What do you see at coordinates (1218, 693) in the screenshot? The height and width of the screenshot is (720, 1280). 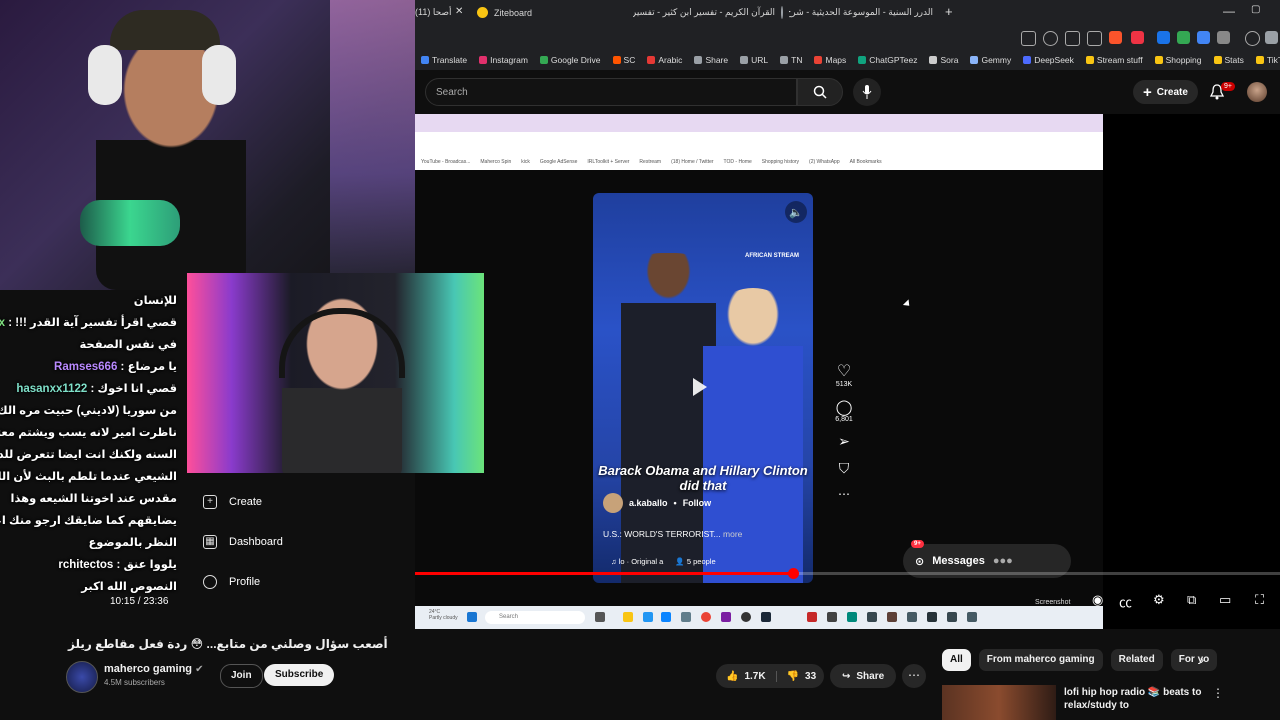 I see `more-vert-icon: ⋮` at bounding box center [1218, 693].